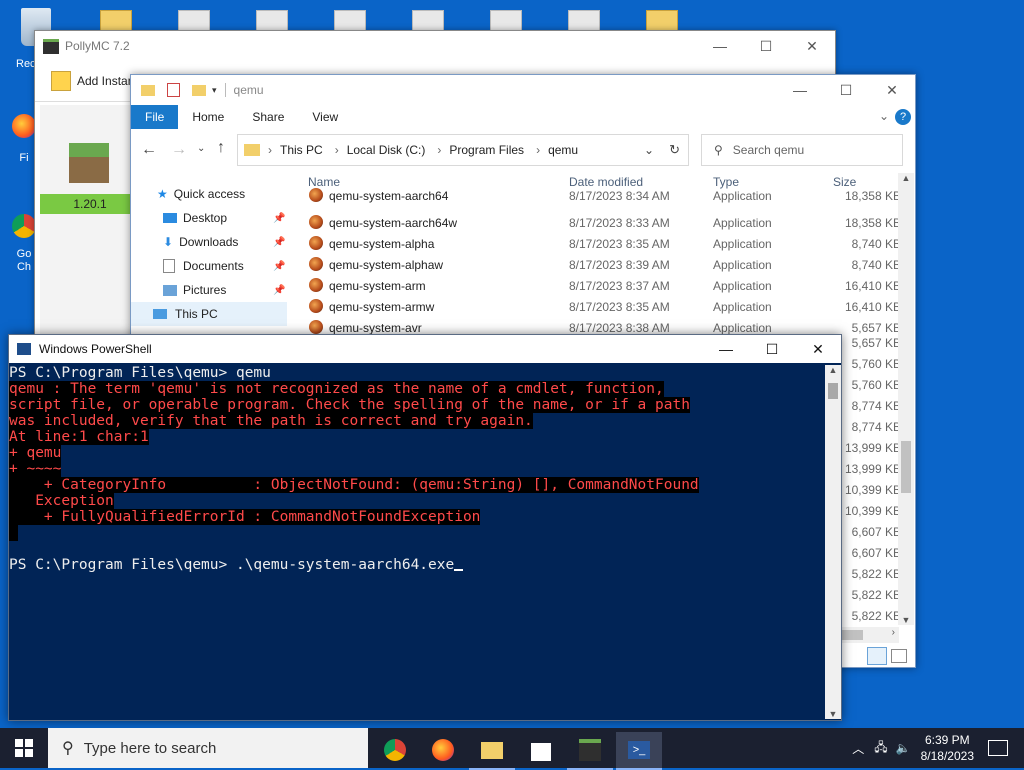  I want to click on clock: 6:39 PM 8/18/2023, so click(947, 748).